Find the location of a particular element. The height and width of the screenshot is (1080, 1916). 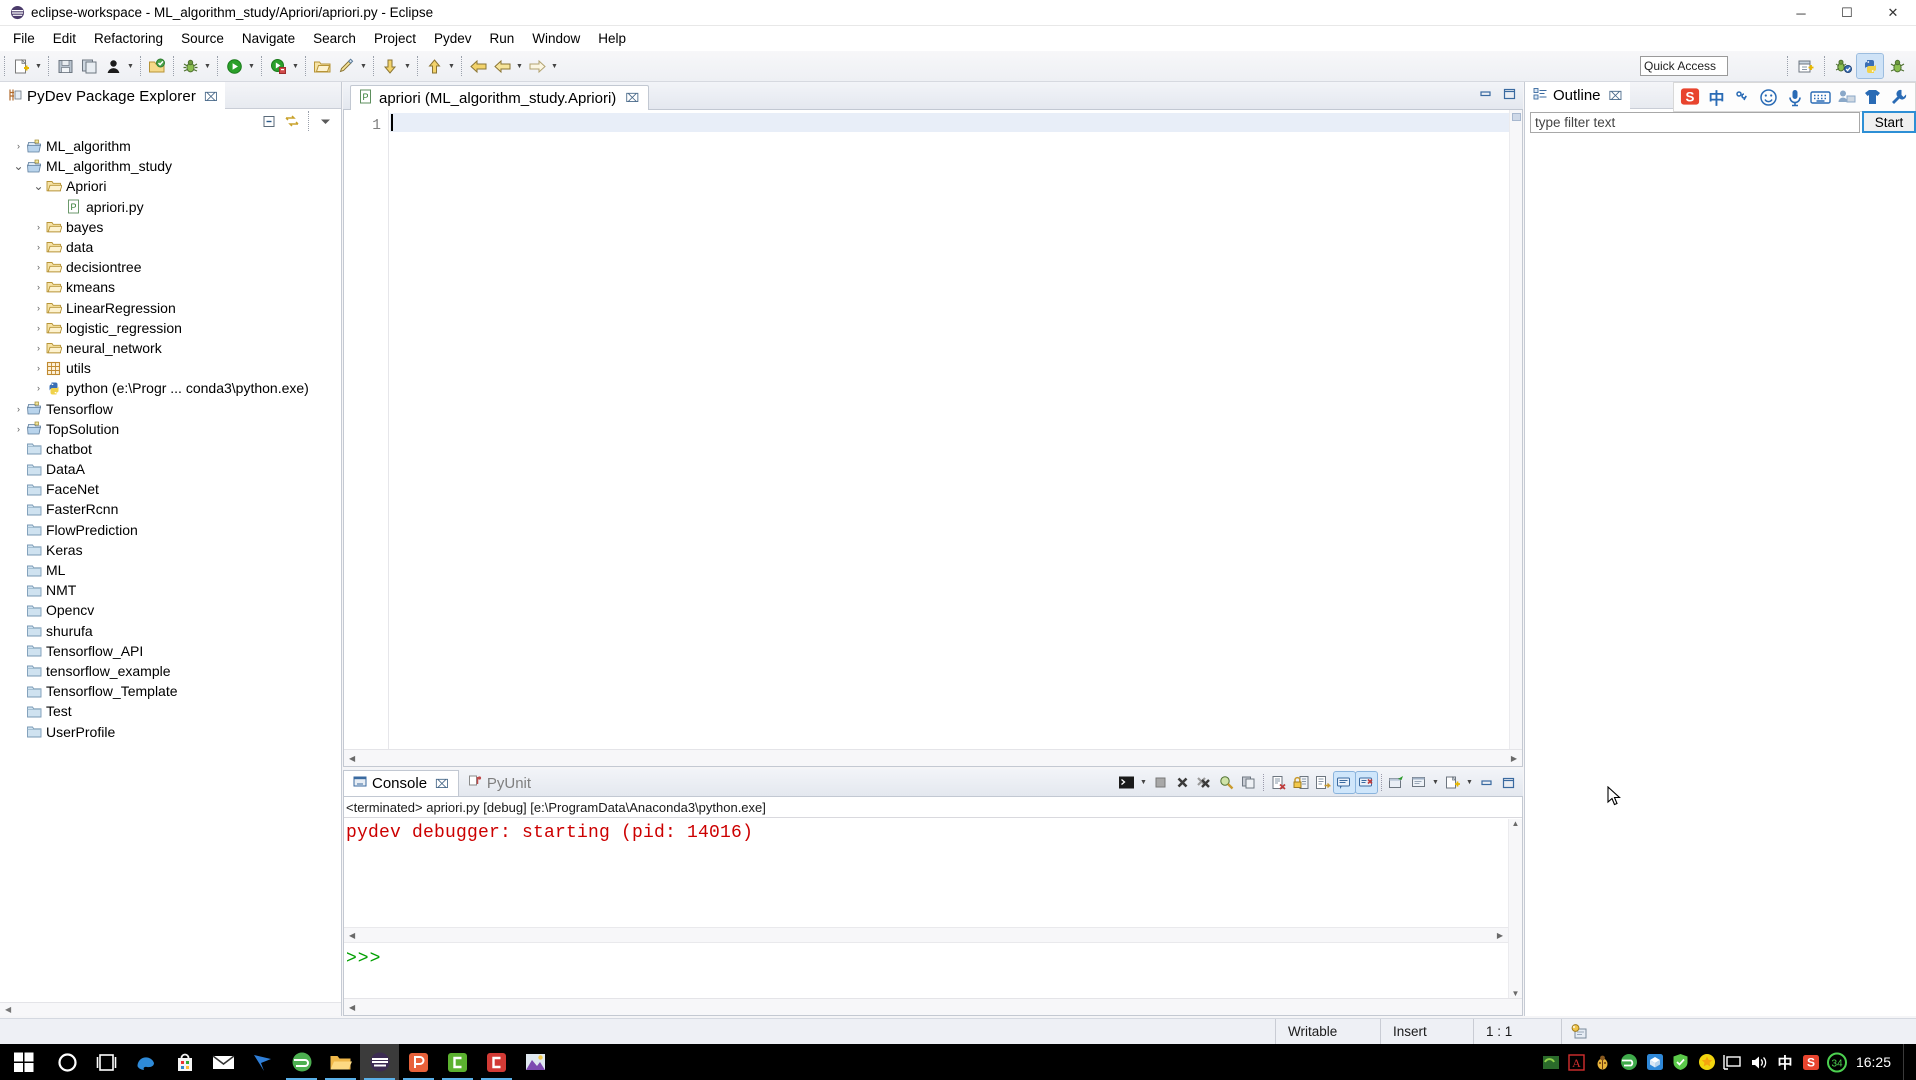

taskbar-app-green is located at coordinates (301, 1062).